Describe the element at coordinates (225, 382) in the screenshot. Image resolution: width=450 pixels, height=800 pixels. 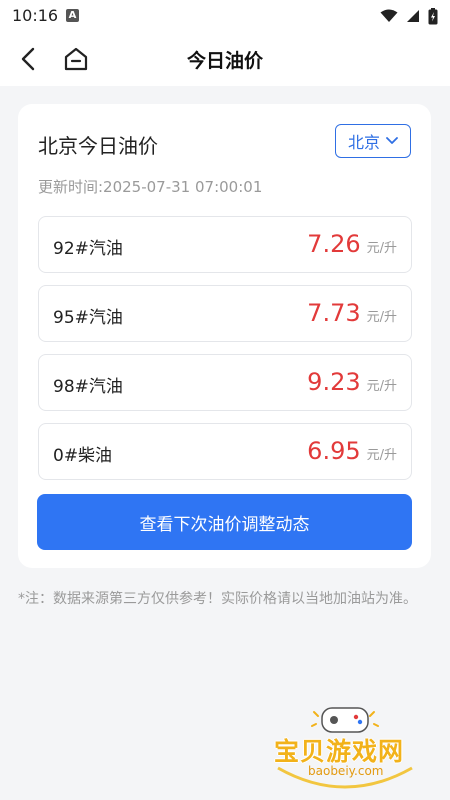
I see `price-row-98: 98#汽油 9.23 元/升` at that location.